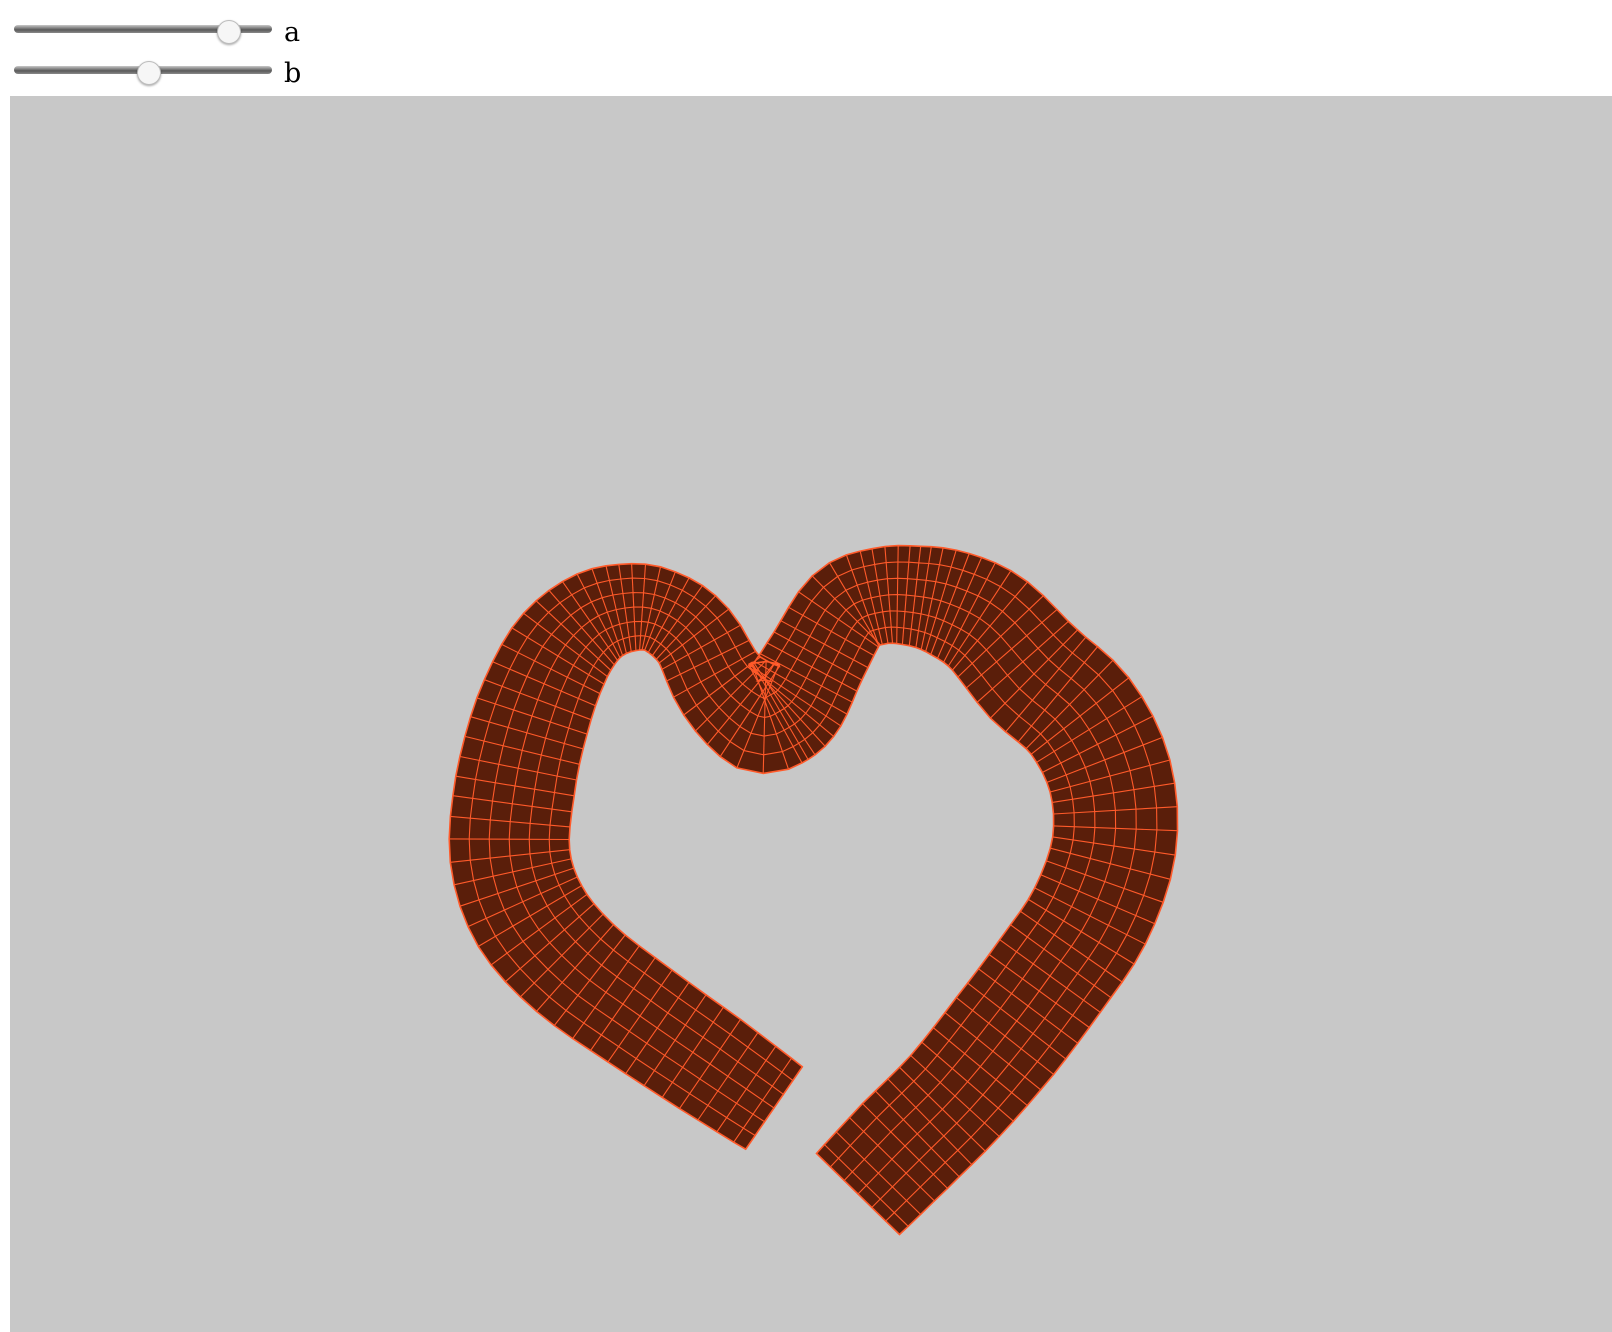 This screenshot has width=1612, height=1332. I want to click on slider-b-thumb, so click(149, 73).